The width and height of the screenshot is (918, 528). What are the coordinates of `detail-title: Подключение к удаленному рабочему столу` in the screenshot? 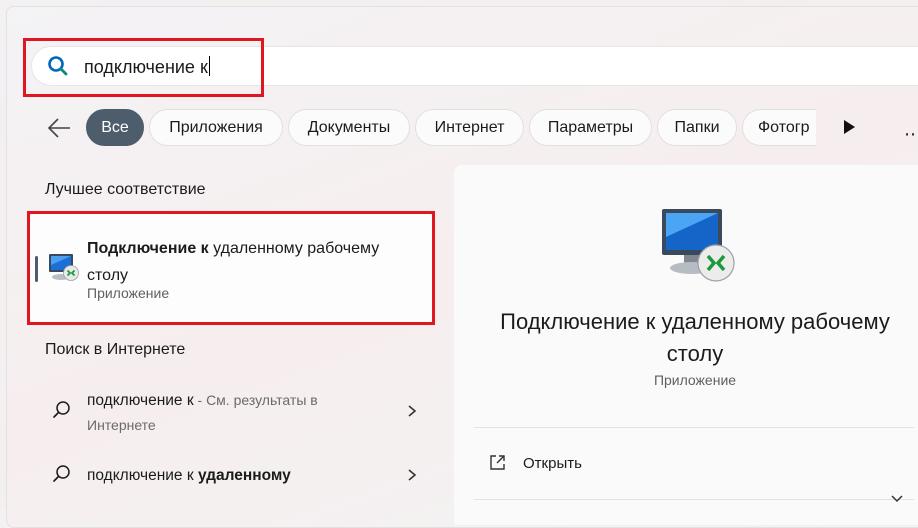 It's located at (695, 337).